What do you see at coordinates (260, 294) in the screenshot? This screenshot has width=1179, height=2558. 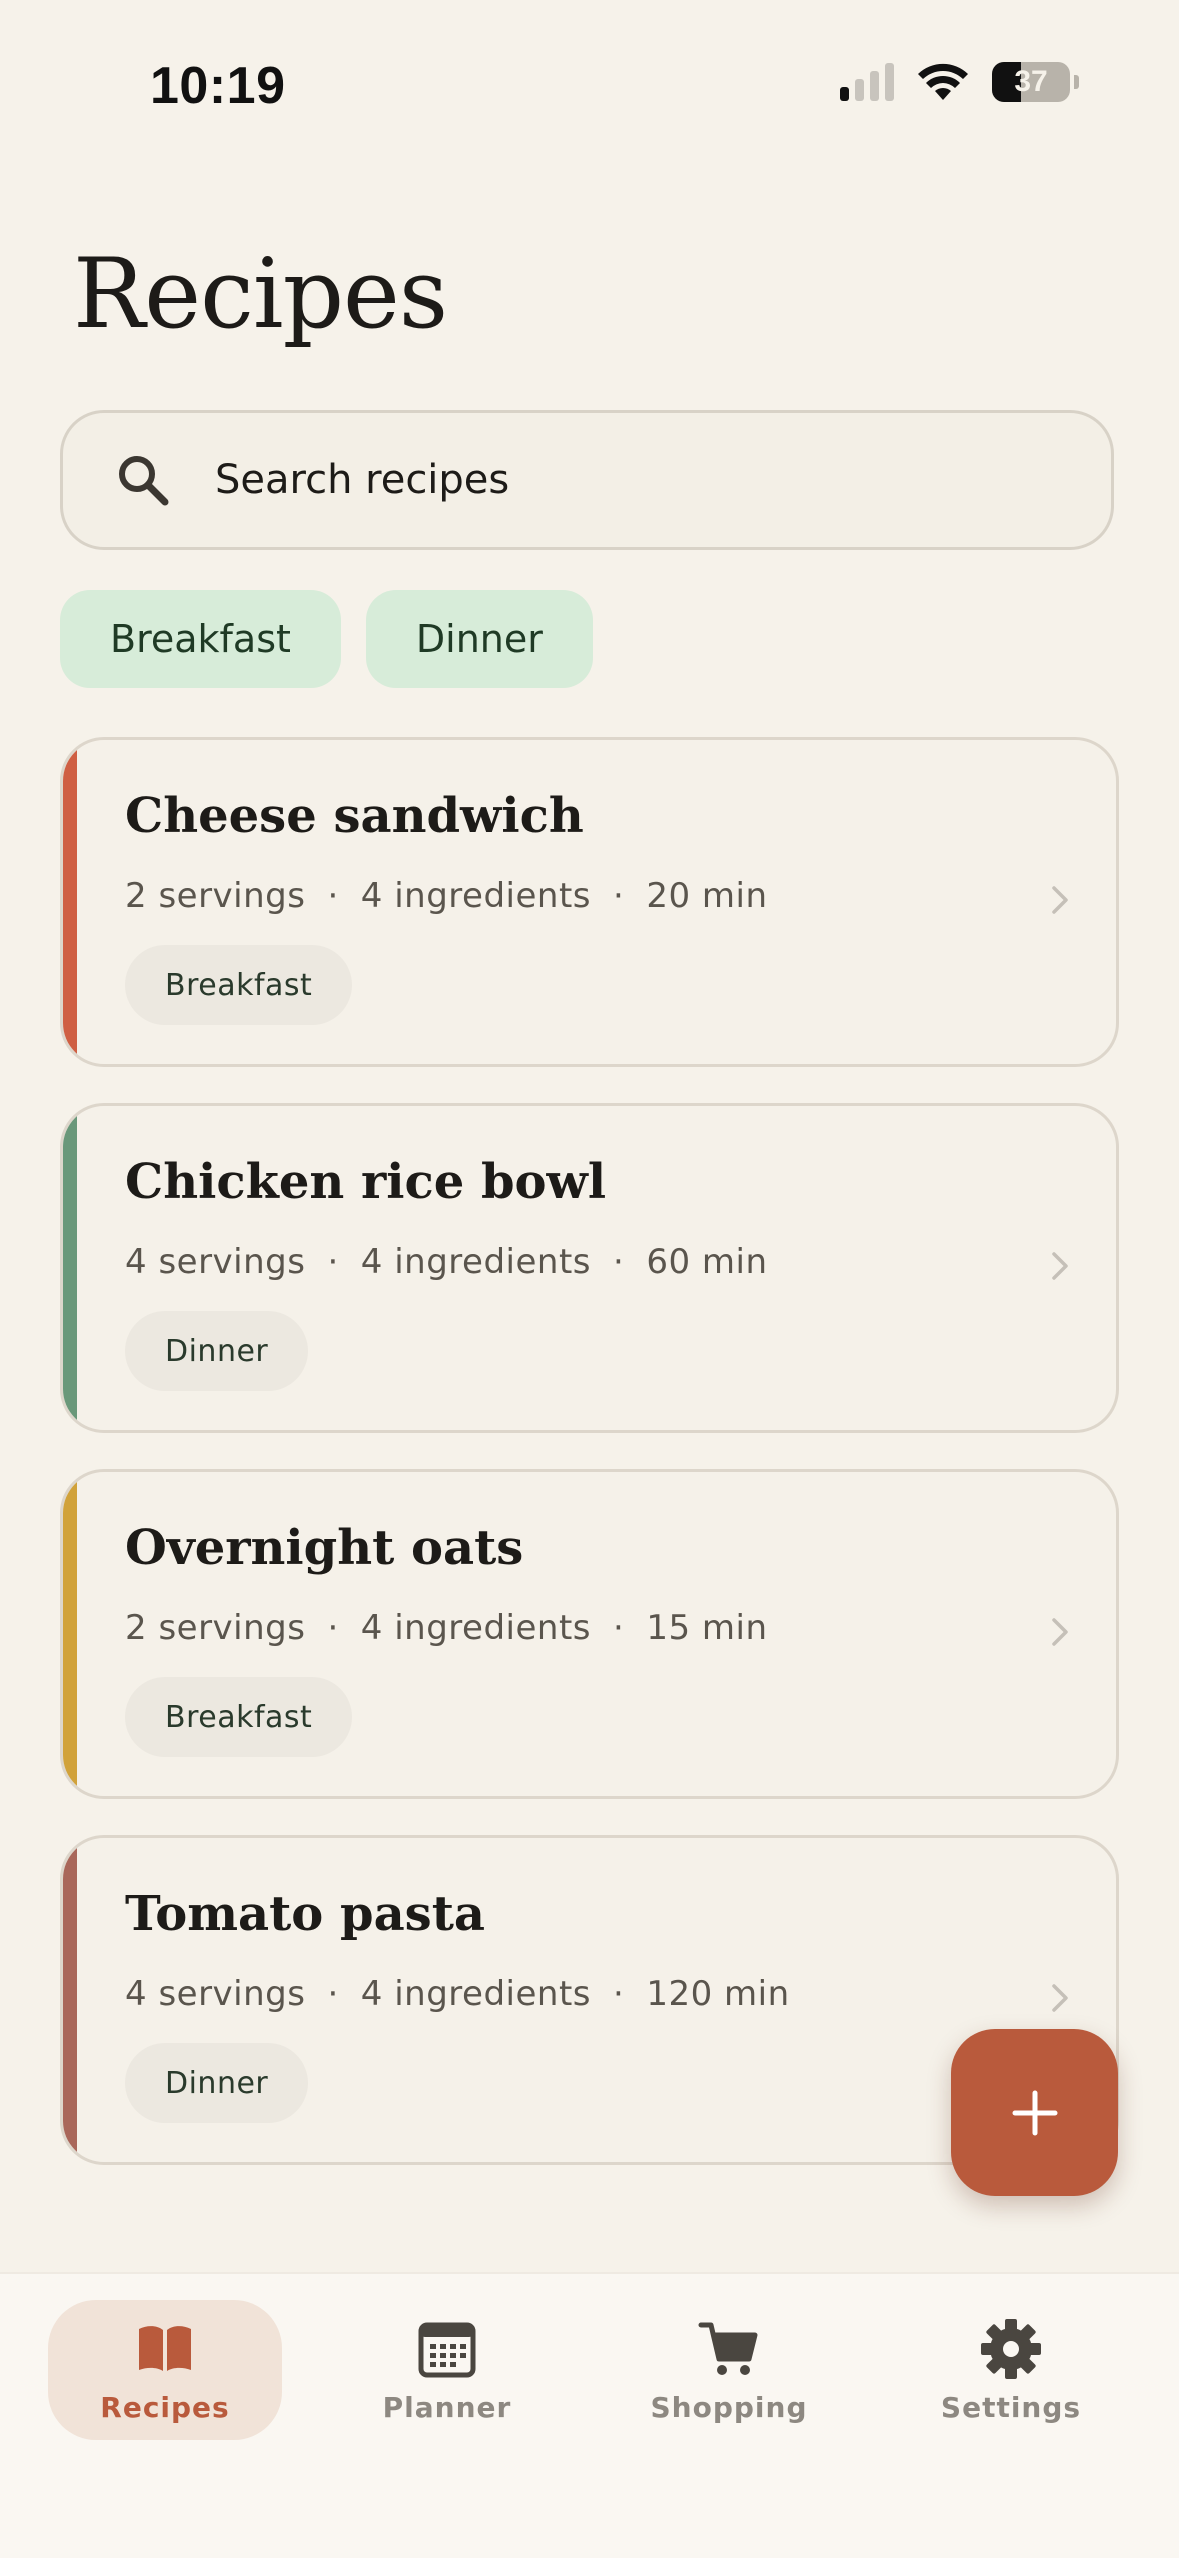 I see `page-title: Recipes` at bounding box center [260, 294].